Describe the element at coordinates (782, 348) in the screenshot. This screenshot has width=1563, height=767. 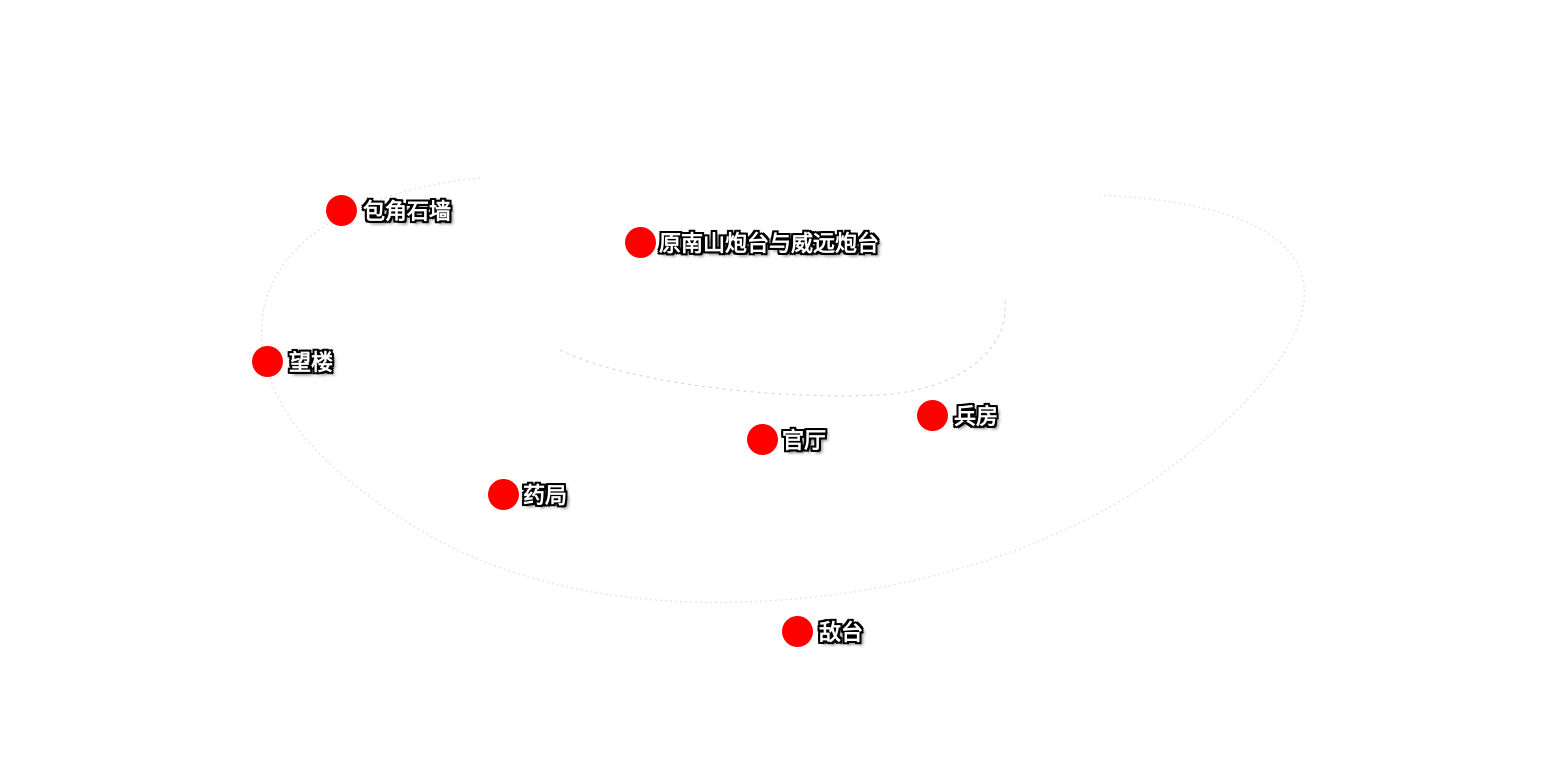
I see `inner-wall-outline` at that location.